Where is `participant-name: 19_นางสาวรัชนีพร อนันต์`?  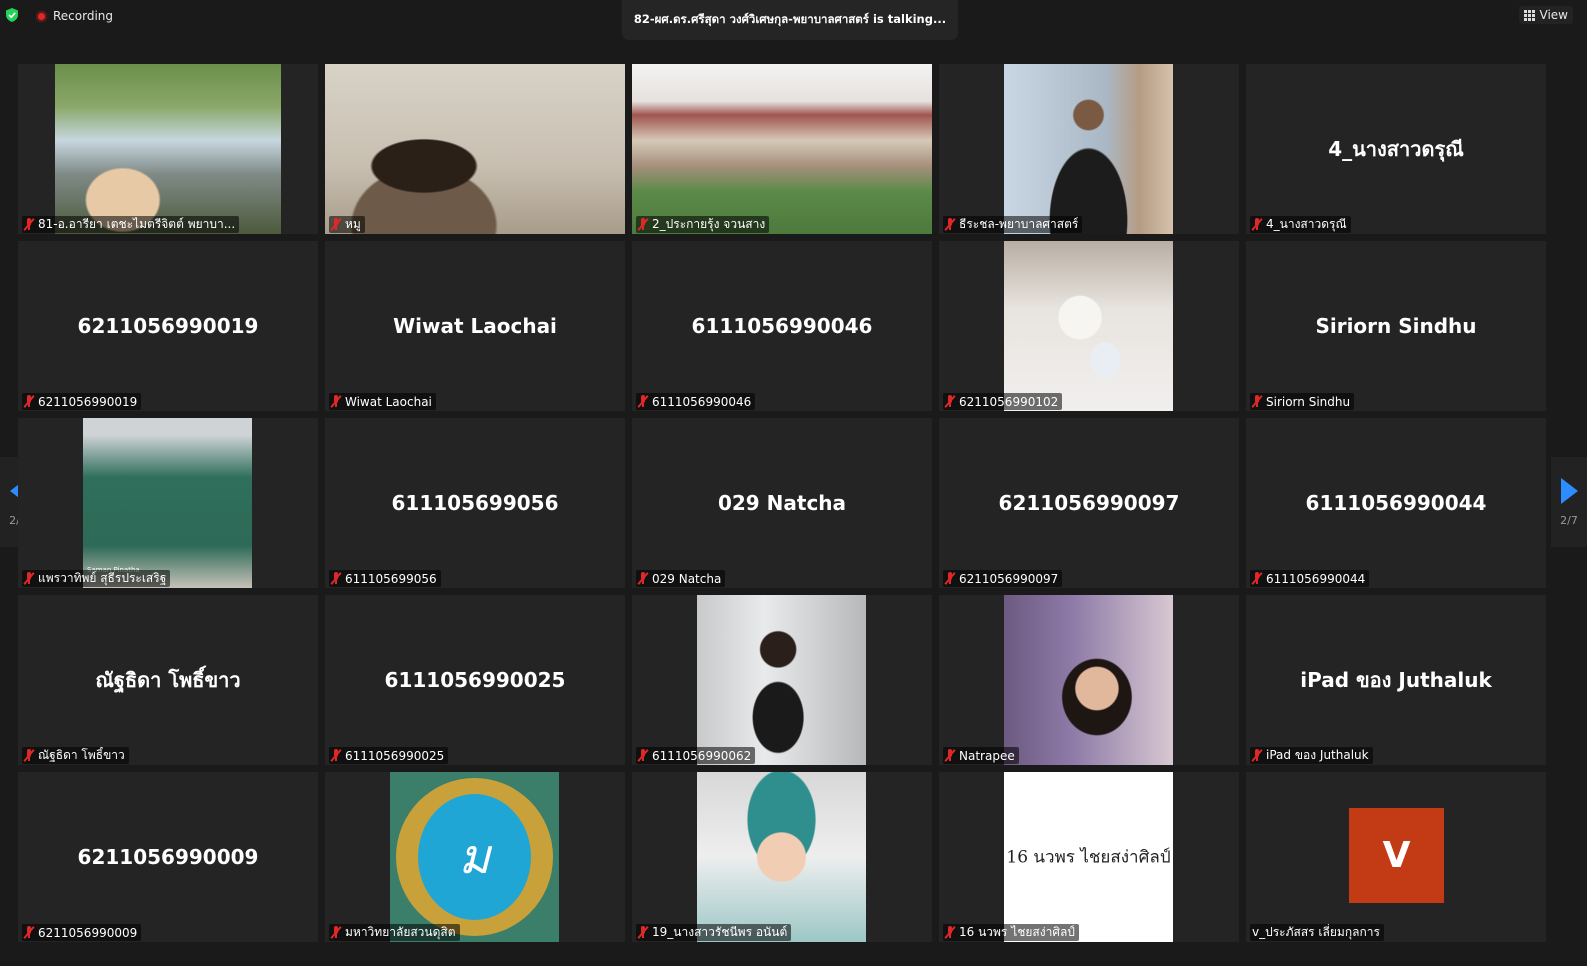
participant-name: 19_นางสาวรัชนีพร อนันต์ is located at coordinates (720, 932).